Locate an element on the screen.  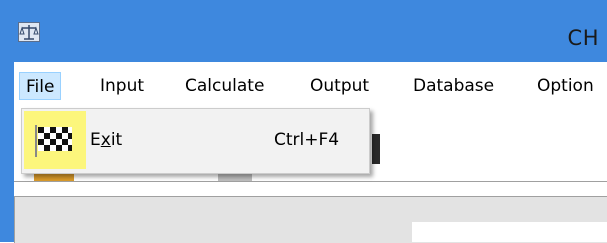
menu-option: Option is located at coordinates (565, 86).